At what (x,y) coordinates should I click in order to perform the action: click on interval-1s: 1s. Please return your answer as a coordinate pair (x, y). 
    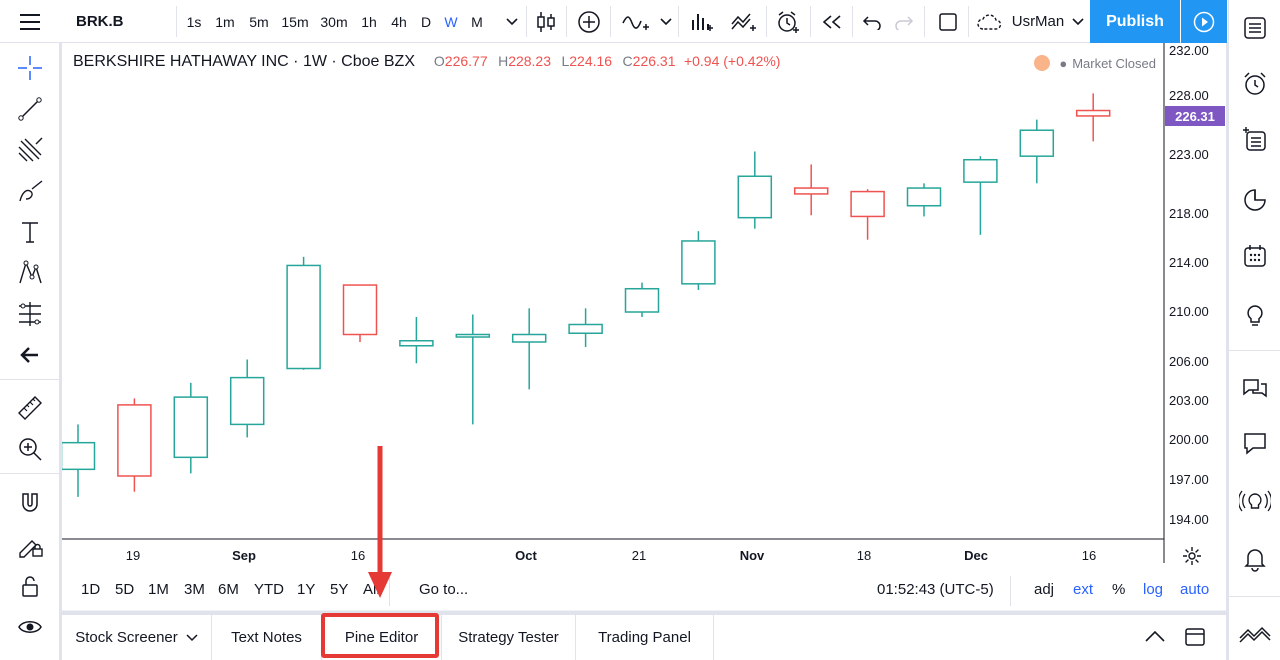
    Looking at the image, I should click on (194, 21).